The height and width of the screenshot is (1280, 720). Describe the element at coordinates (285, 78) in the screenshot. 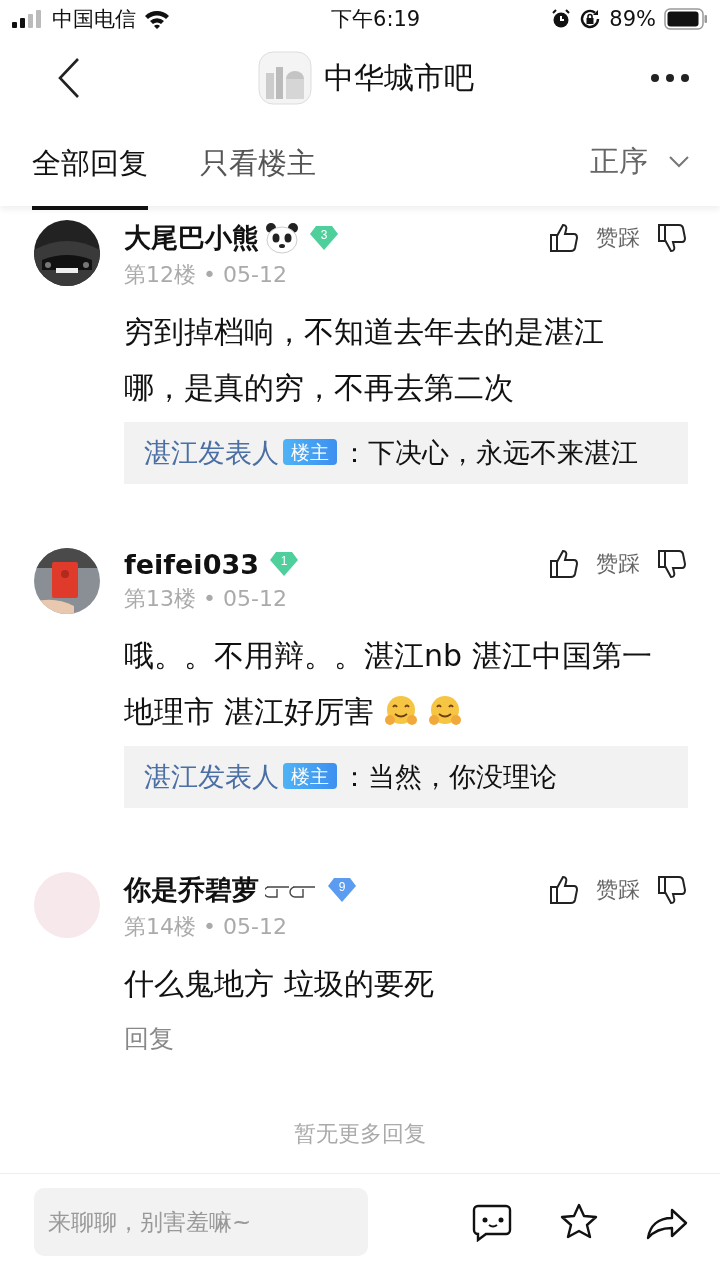

I see `forum-logo-icon` at that location.